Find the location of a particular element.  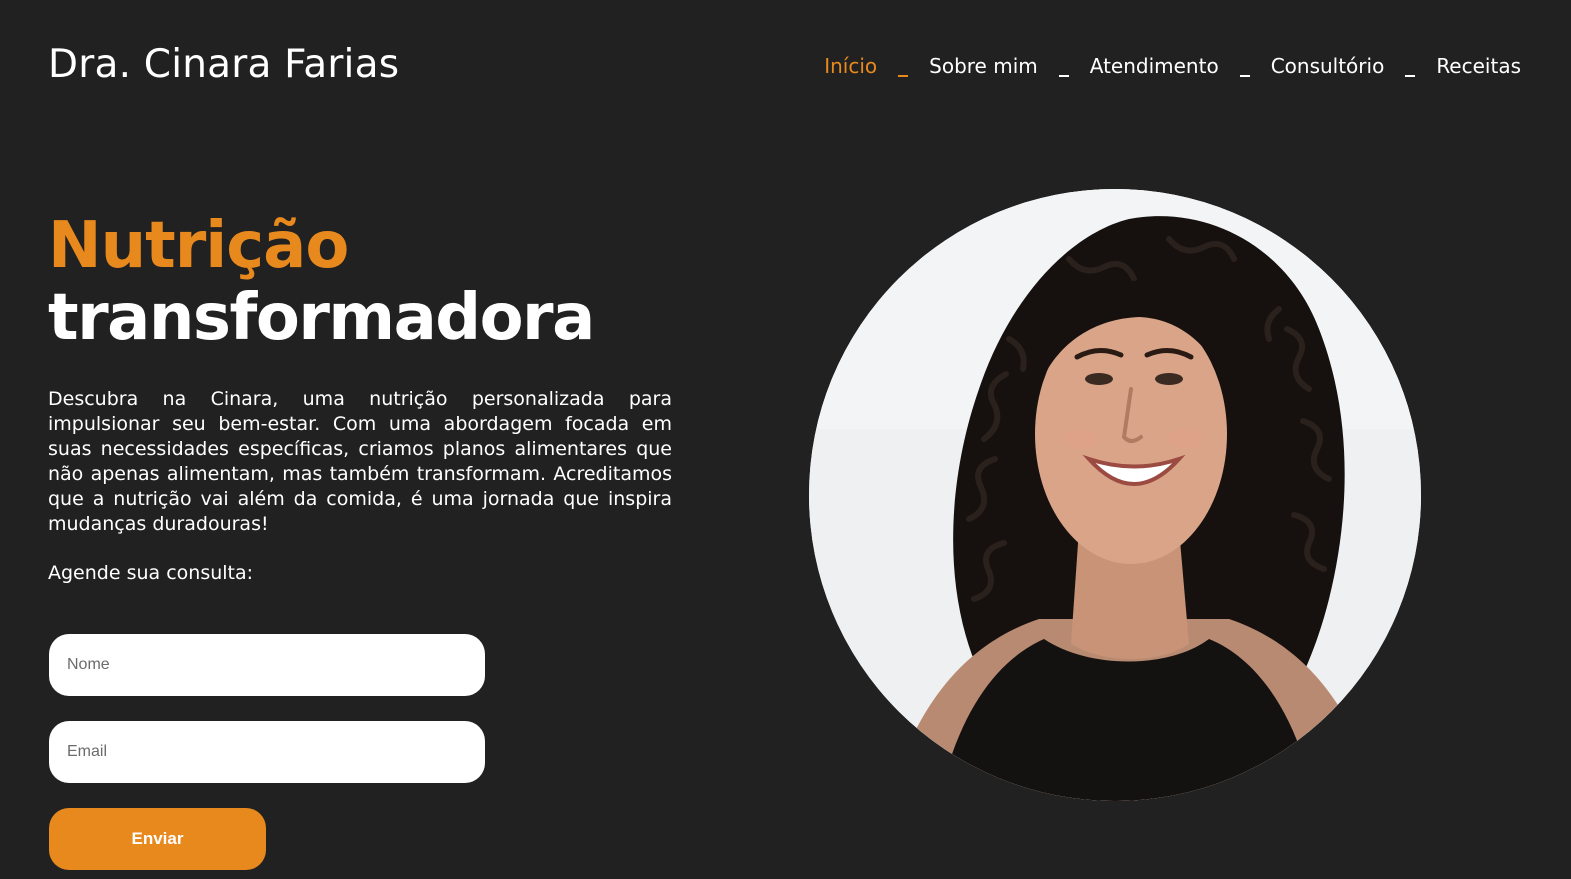

email-input is located at coordinates (267, 752).